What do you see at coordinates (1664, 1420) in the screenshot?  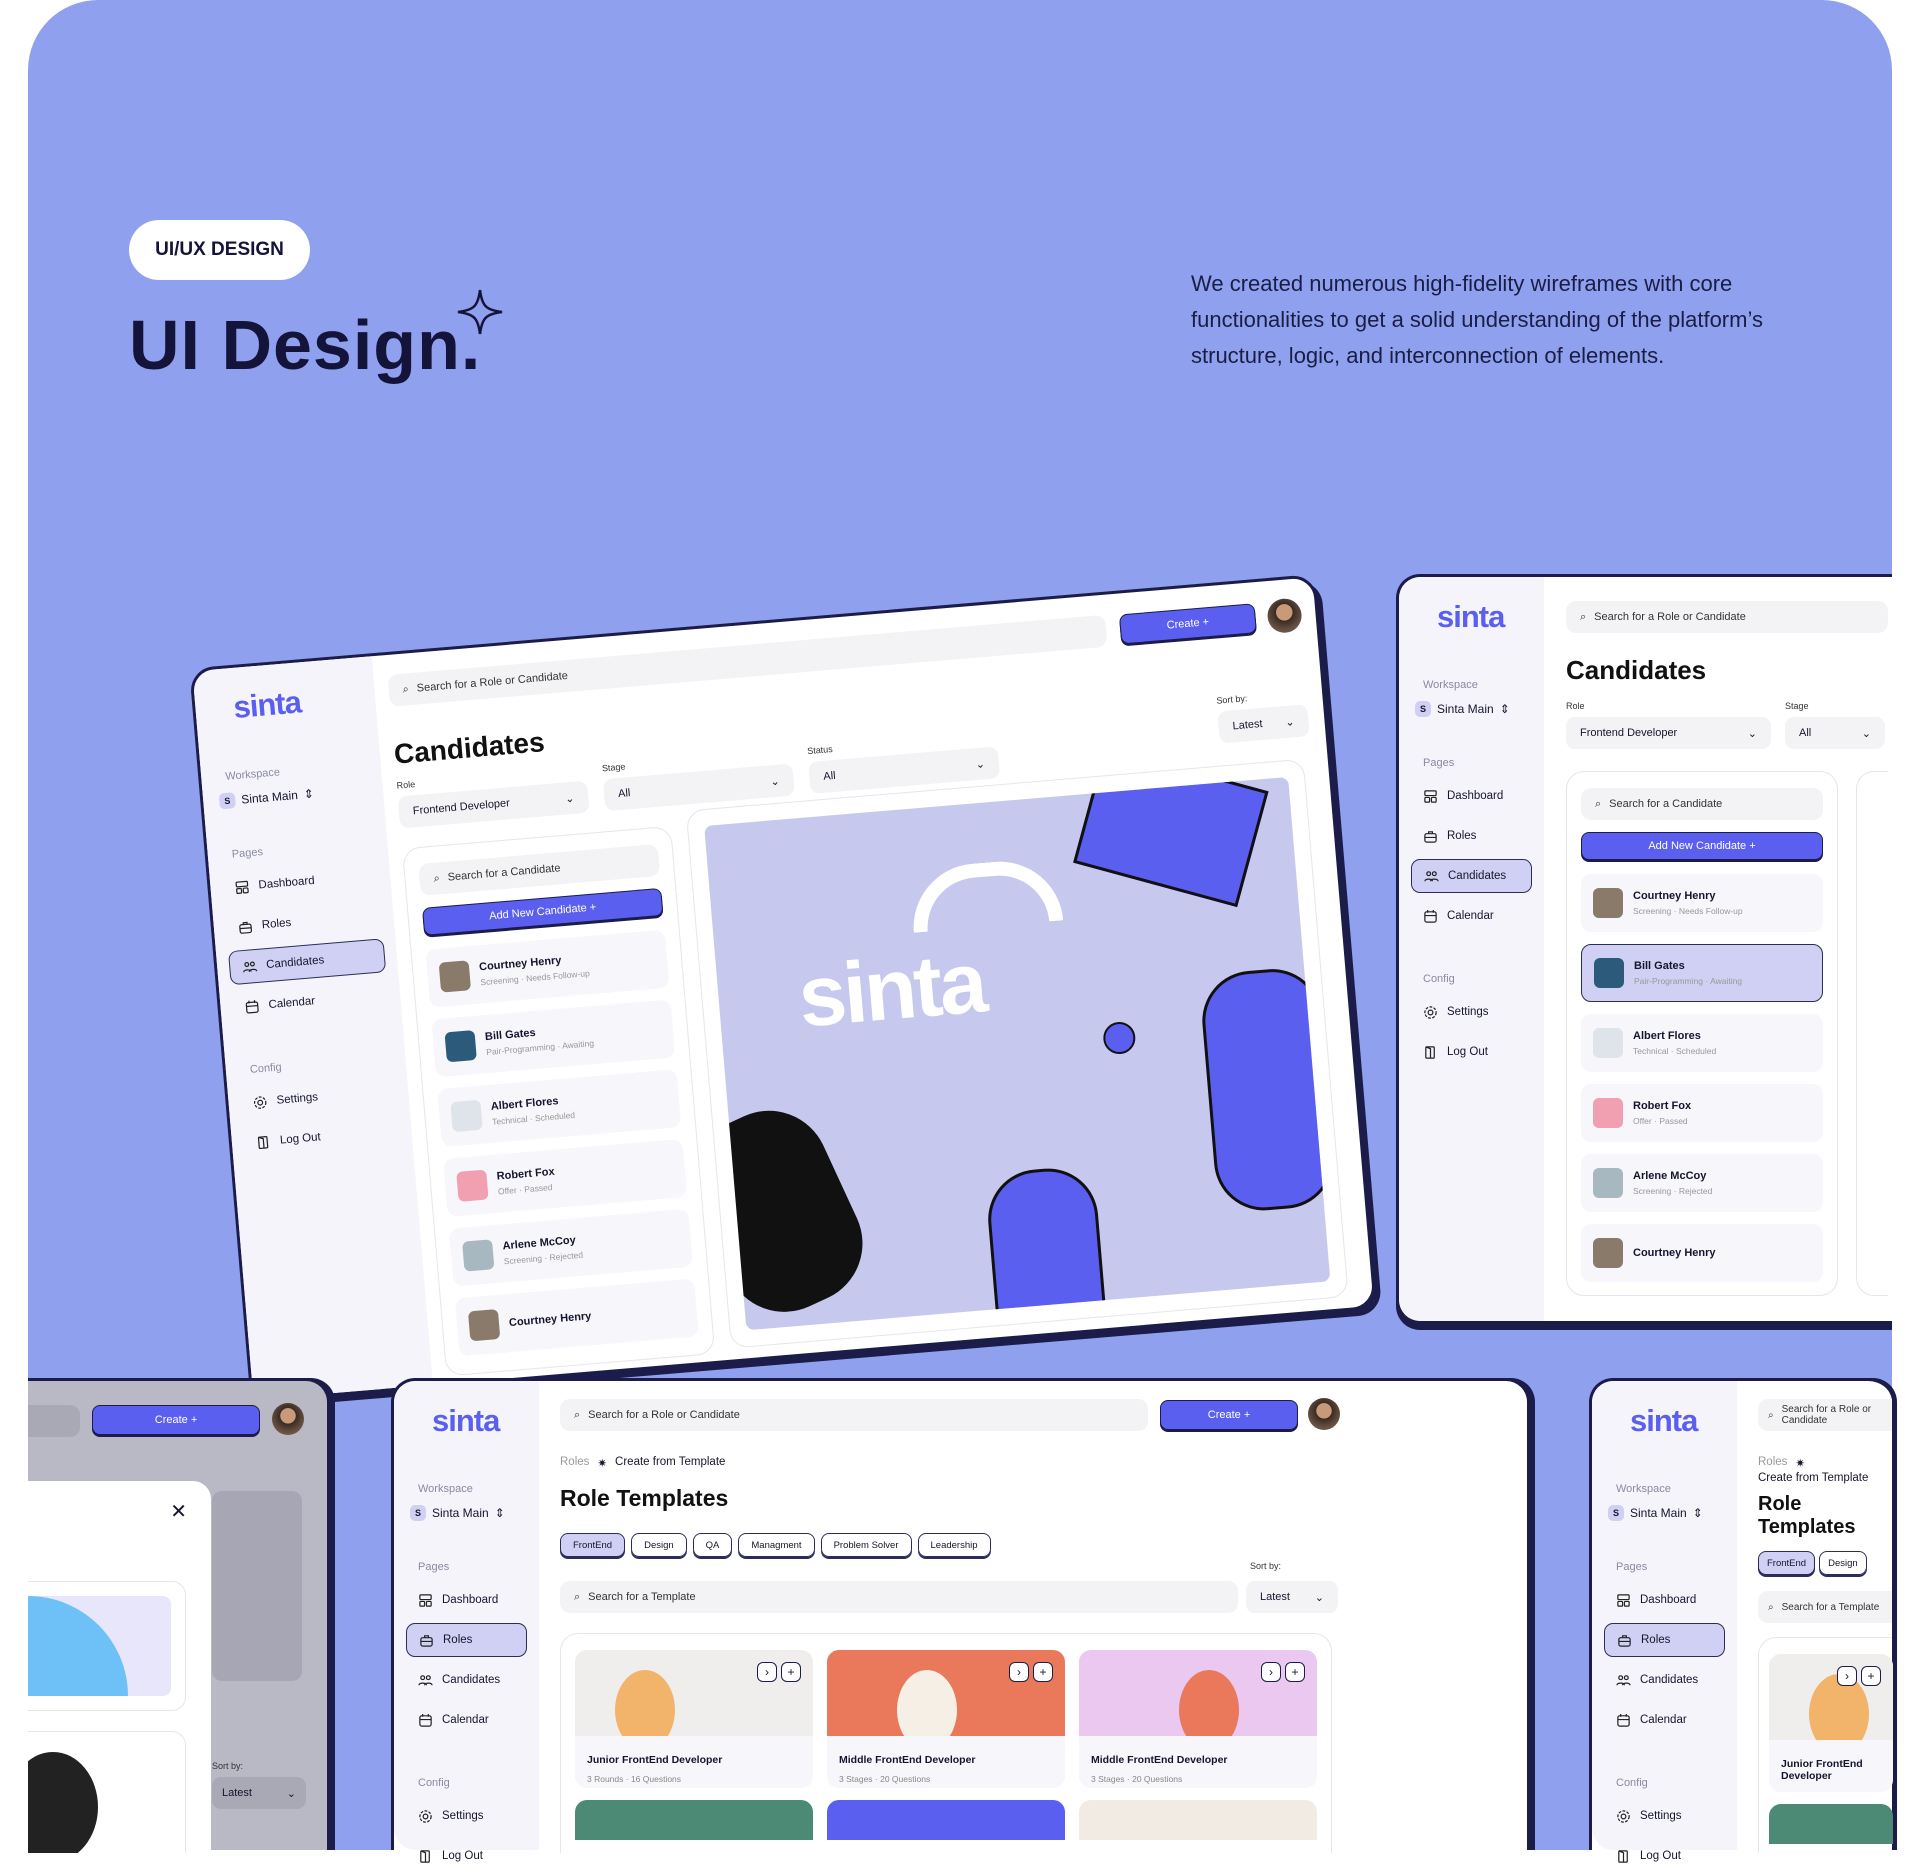 I see `sinta-logo: sinta` at bounding box center [1664, 1420].